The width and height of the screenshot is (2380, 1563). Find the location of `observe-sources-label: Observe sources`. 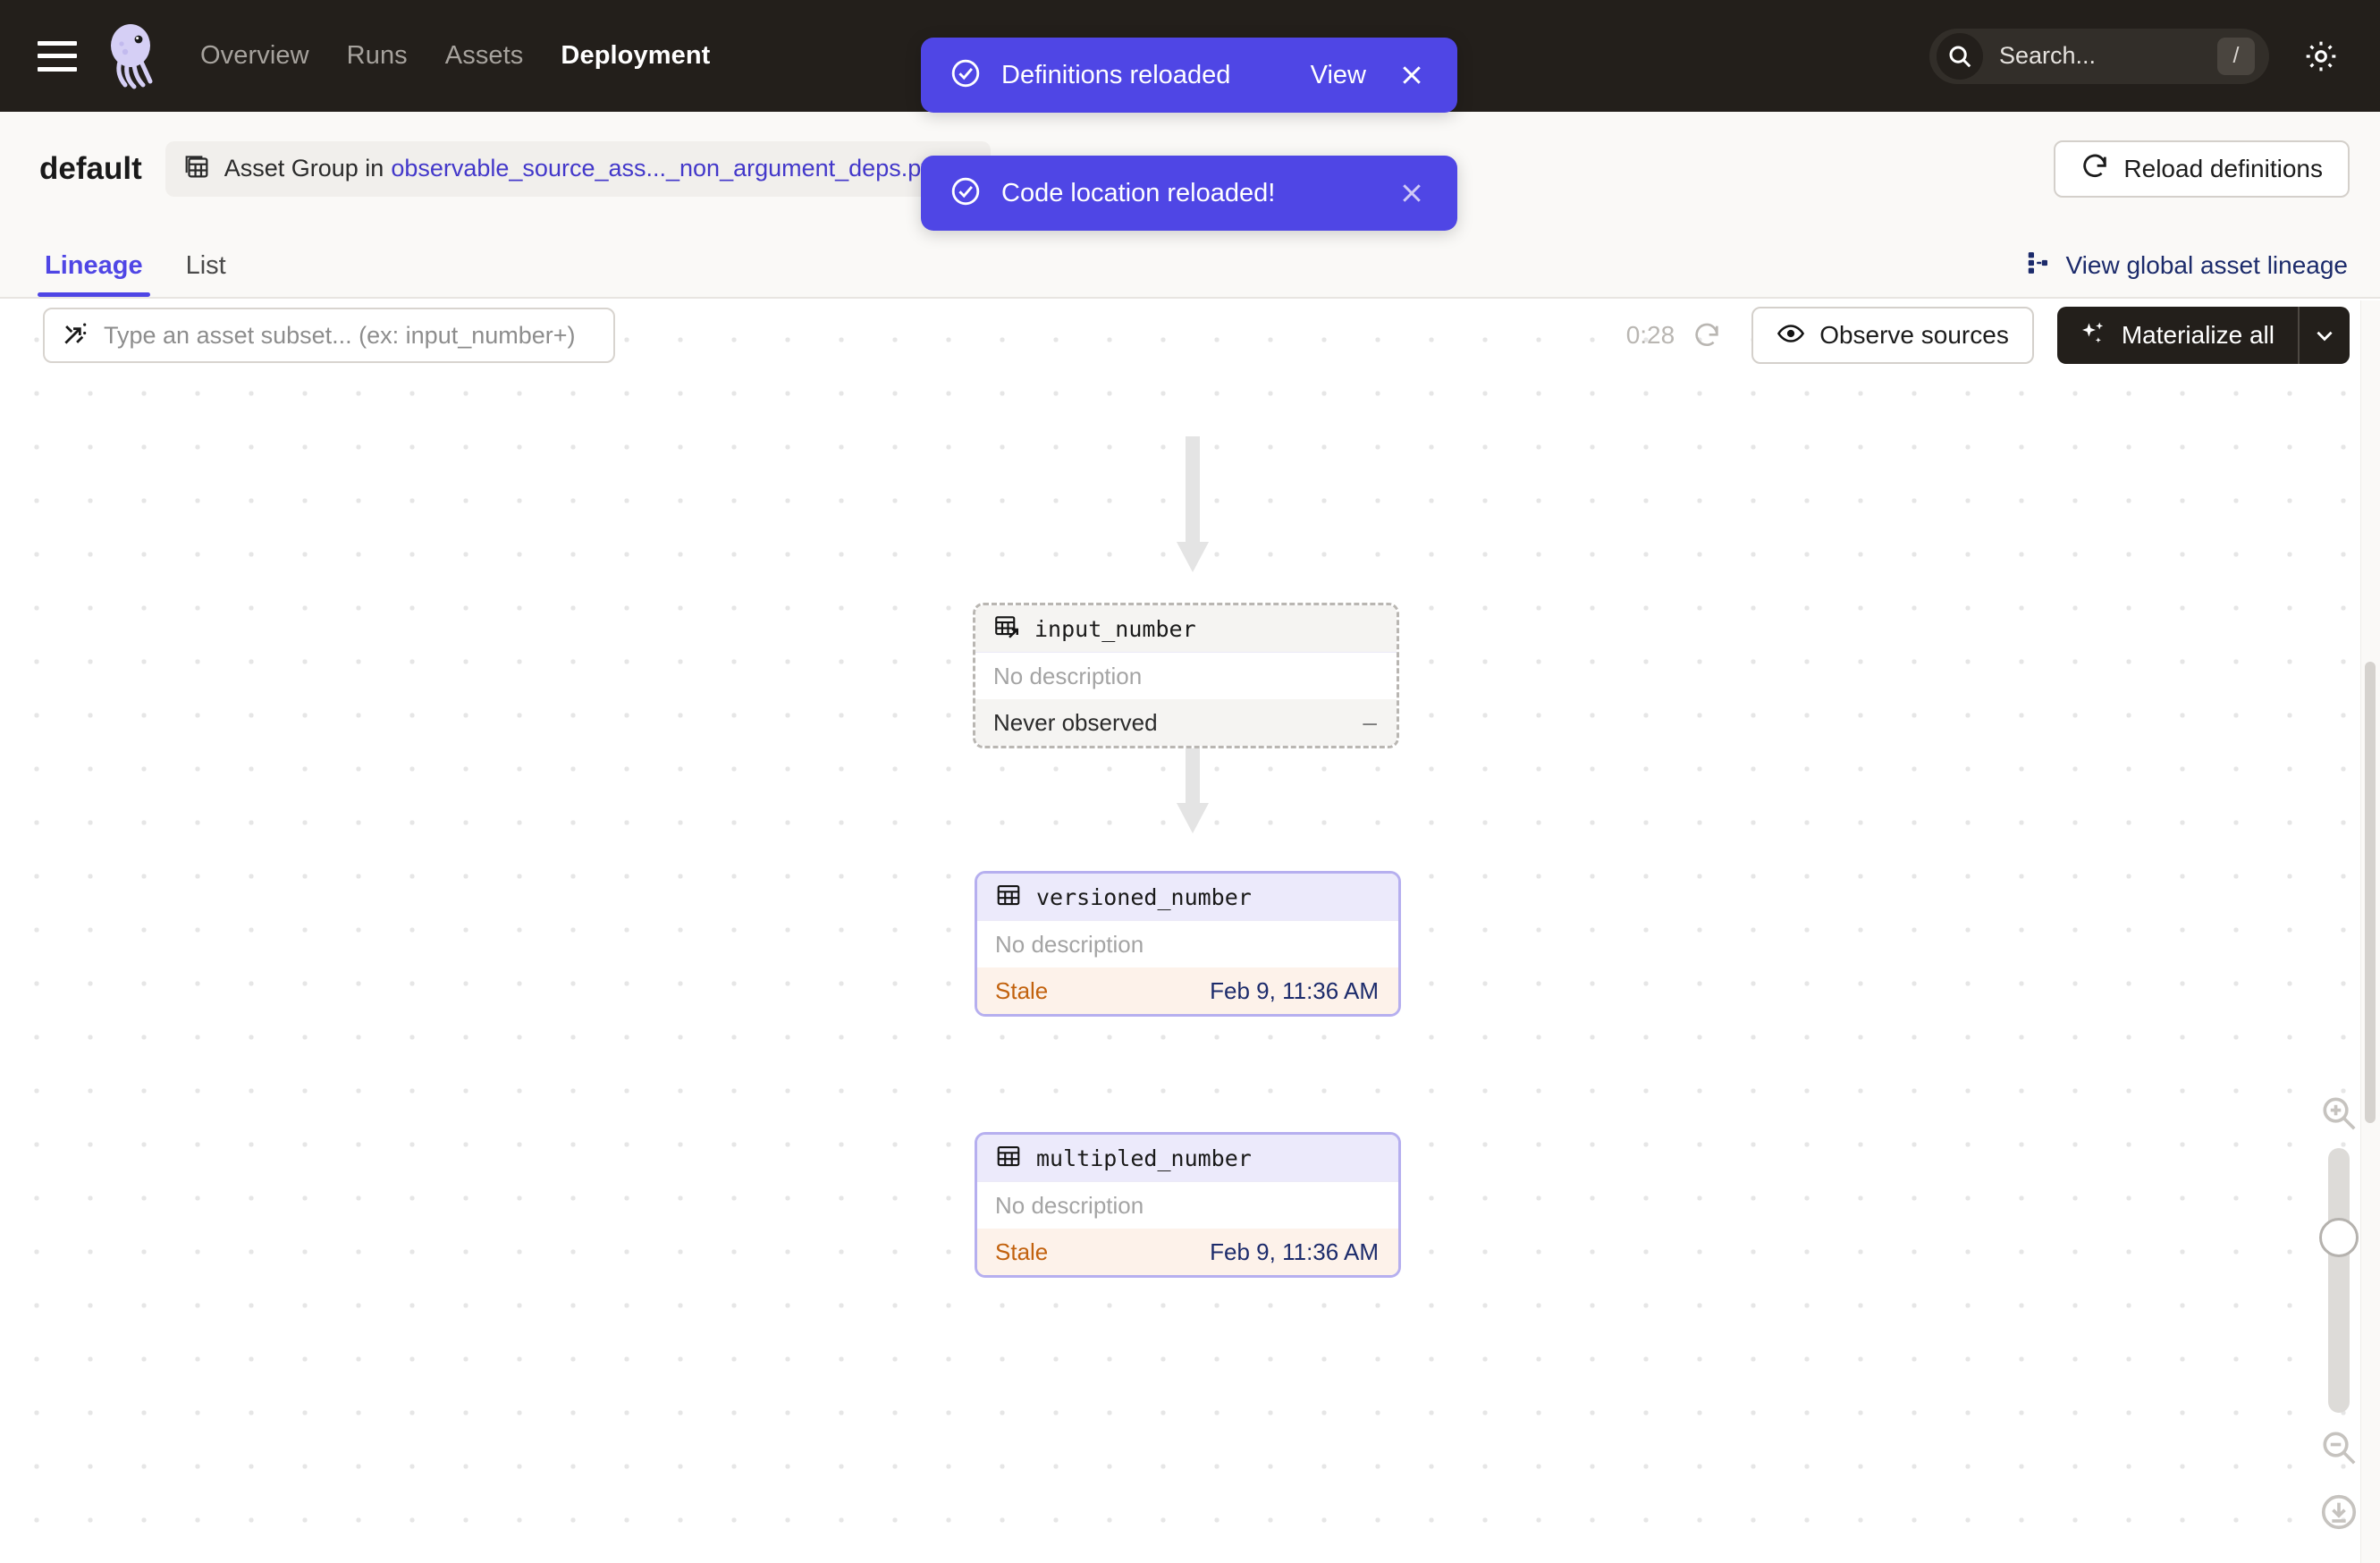

observe-sources-label: Observe sources is located at coordinates (1914, 335).